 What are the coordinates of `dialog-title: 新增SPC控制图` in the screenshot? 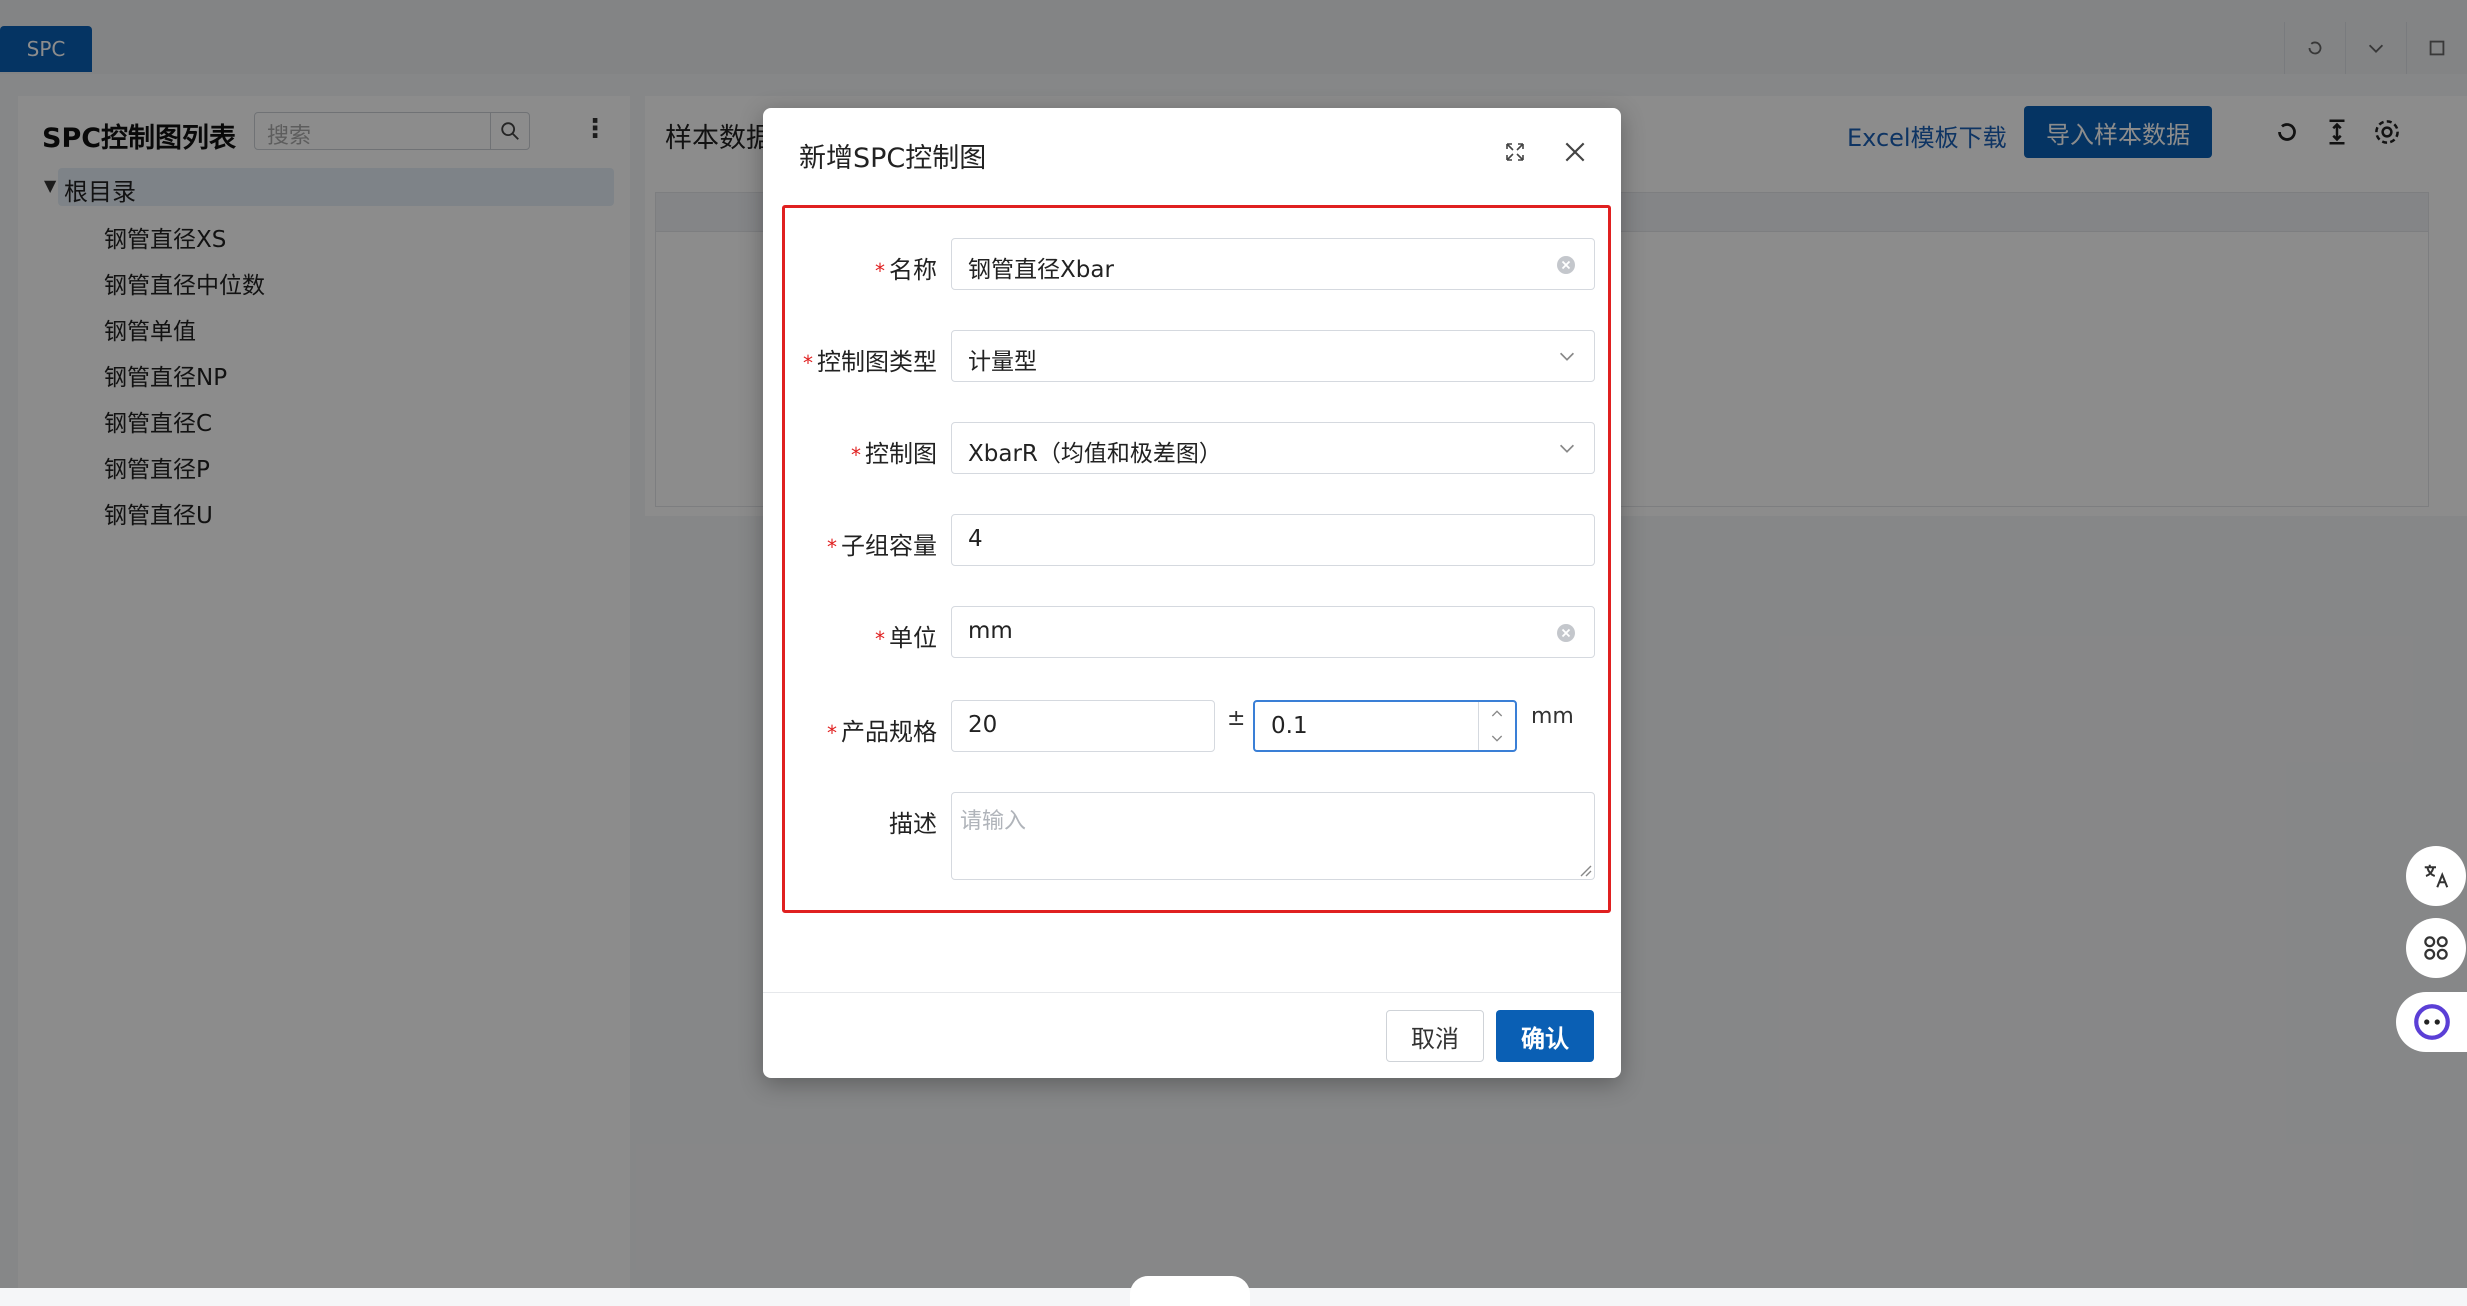 It's located at (893, 158).